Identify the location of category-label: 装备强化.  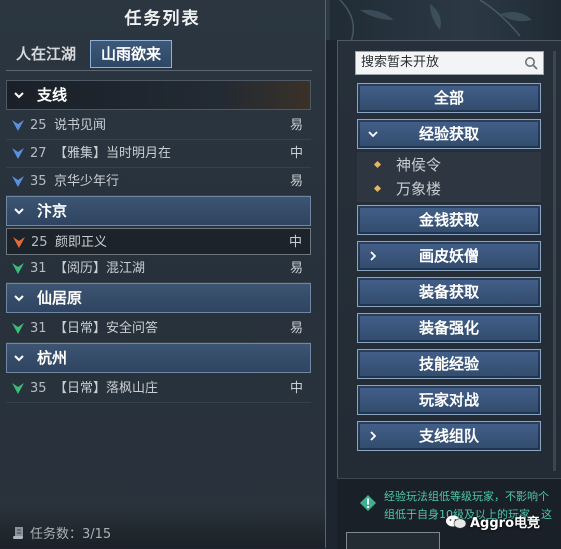
(448, 328).